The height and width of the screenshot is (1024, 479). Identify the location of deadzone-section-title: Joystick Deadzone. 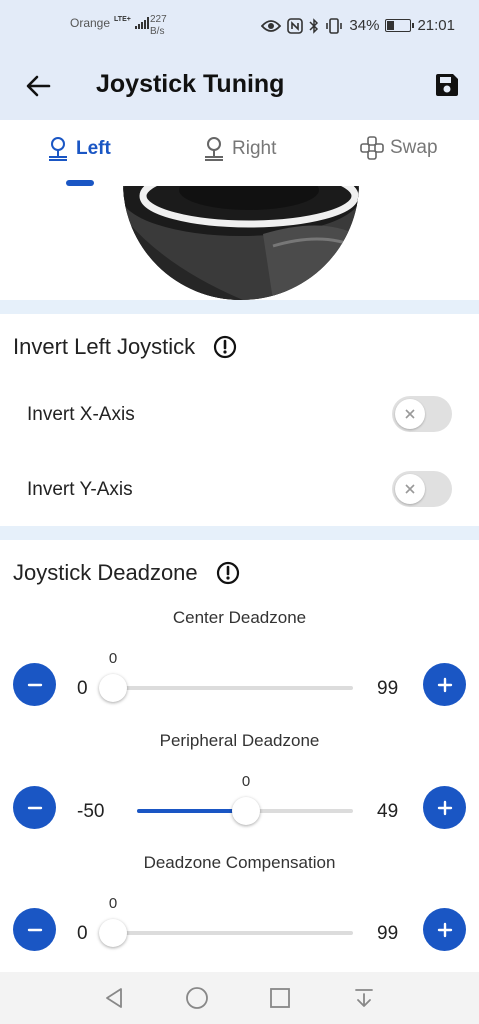
(126, 573).